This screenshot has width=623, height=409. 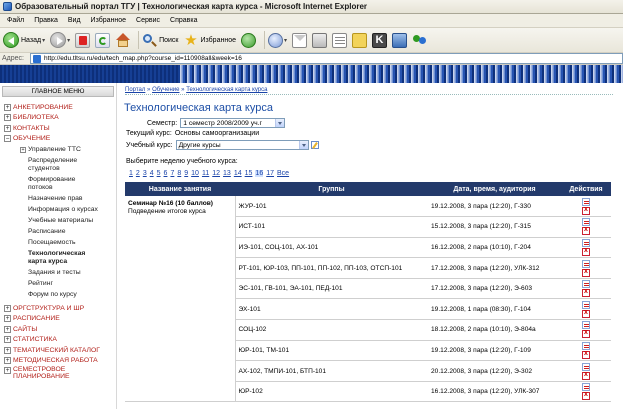 I want to click on menu-favorites: Избранное, so click(x=108, y=20).